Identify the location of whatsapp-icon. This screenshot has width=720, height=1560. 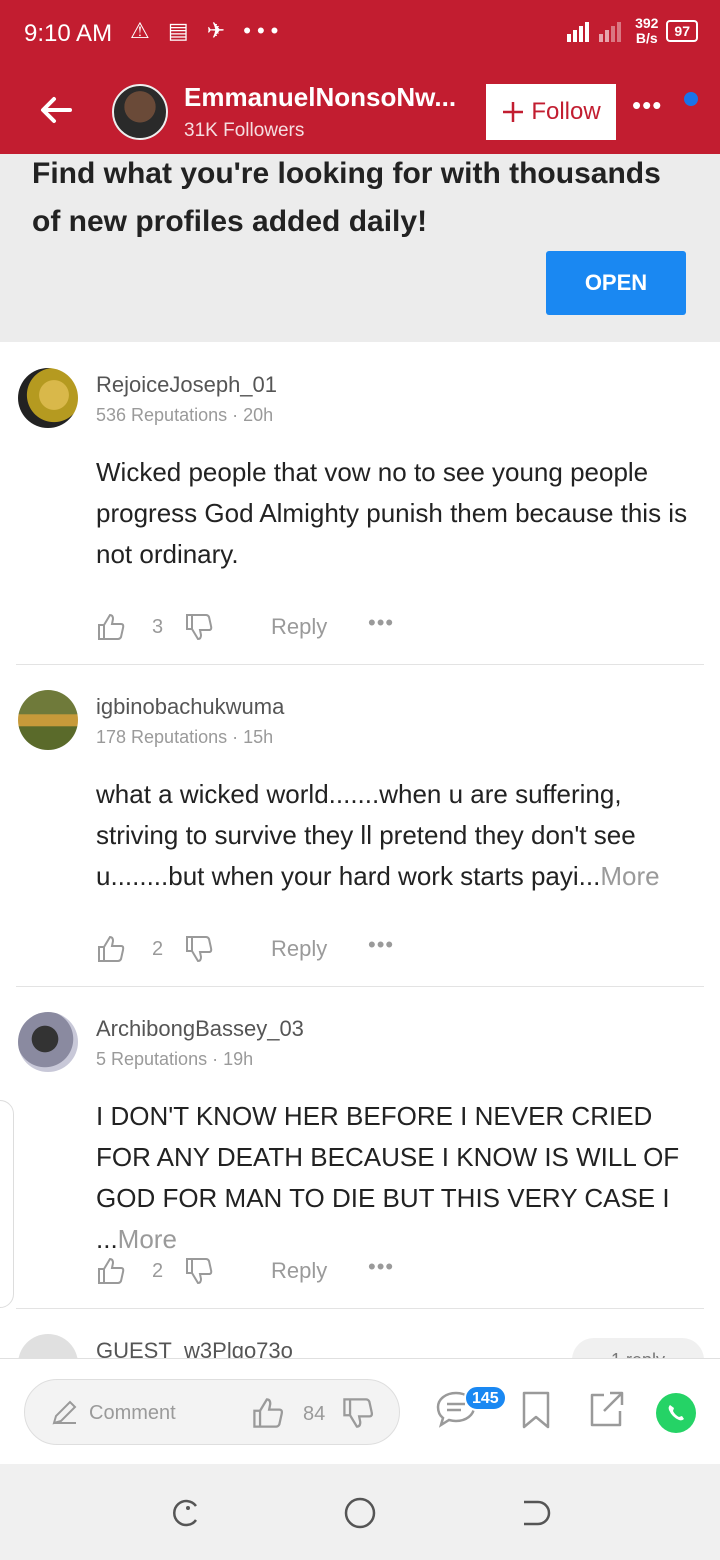
(676, 1413).